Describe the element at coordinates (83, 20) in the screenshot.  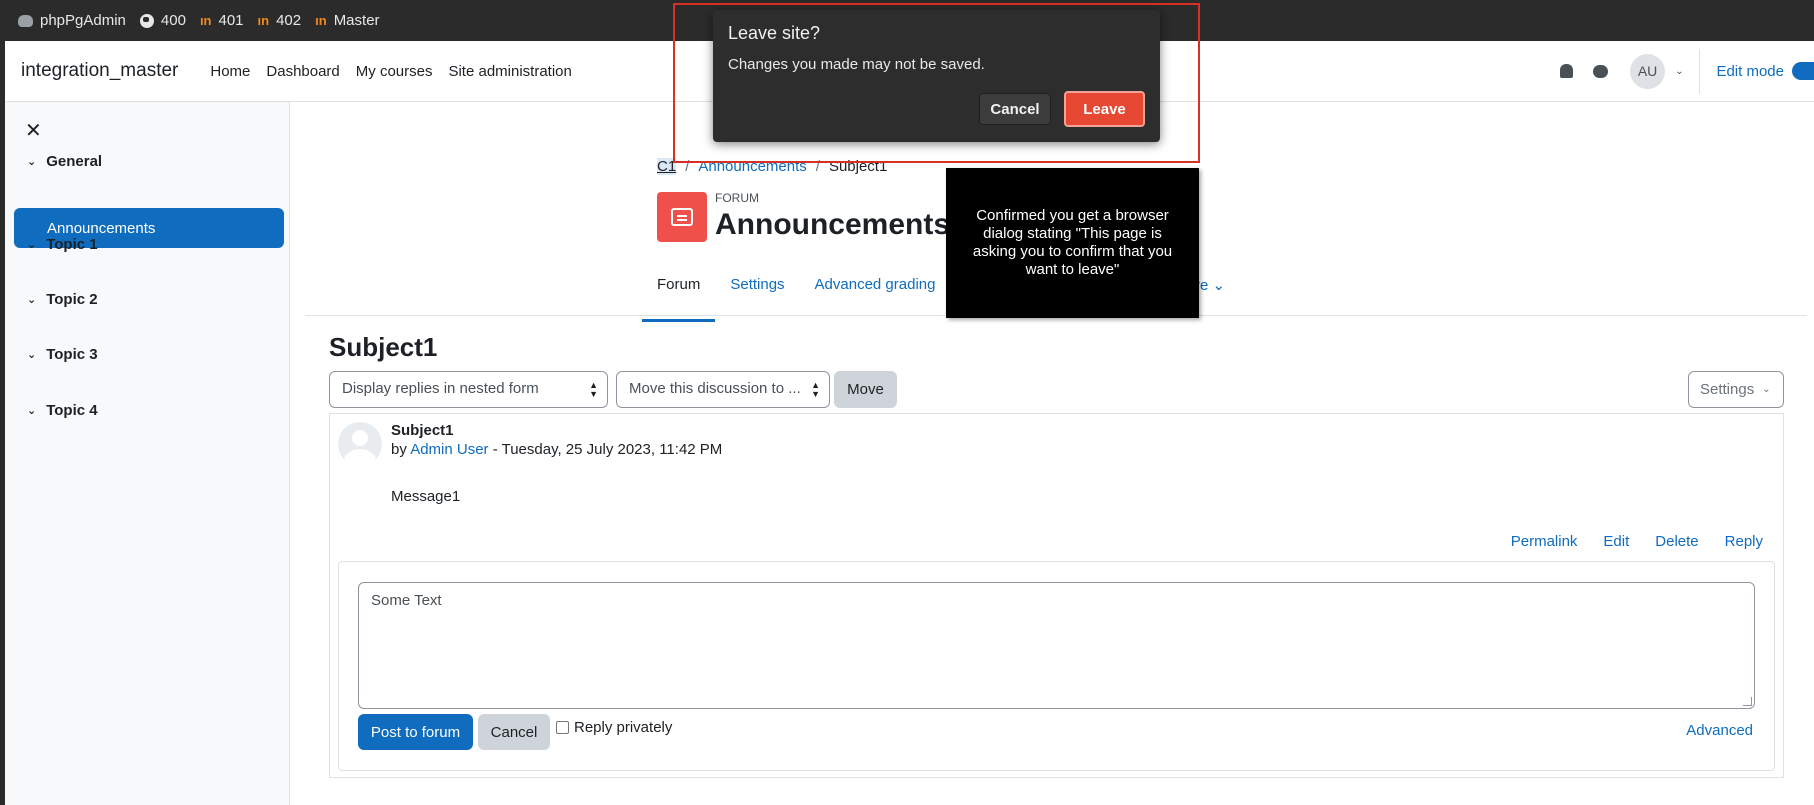
I see `bookmark-label: phpPgAdmin` at that location.